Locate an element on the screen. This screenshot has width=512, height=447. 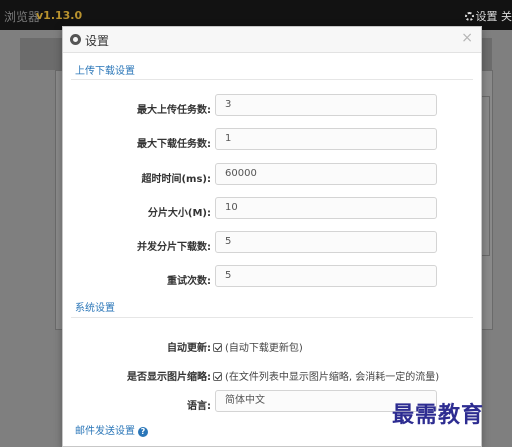
app-title: 浏览器 is located at coordinates (22, 17).